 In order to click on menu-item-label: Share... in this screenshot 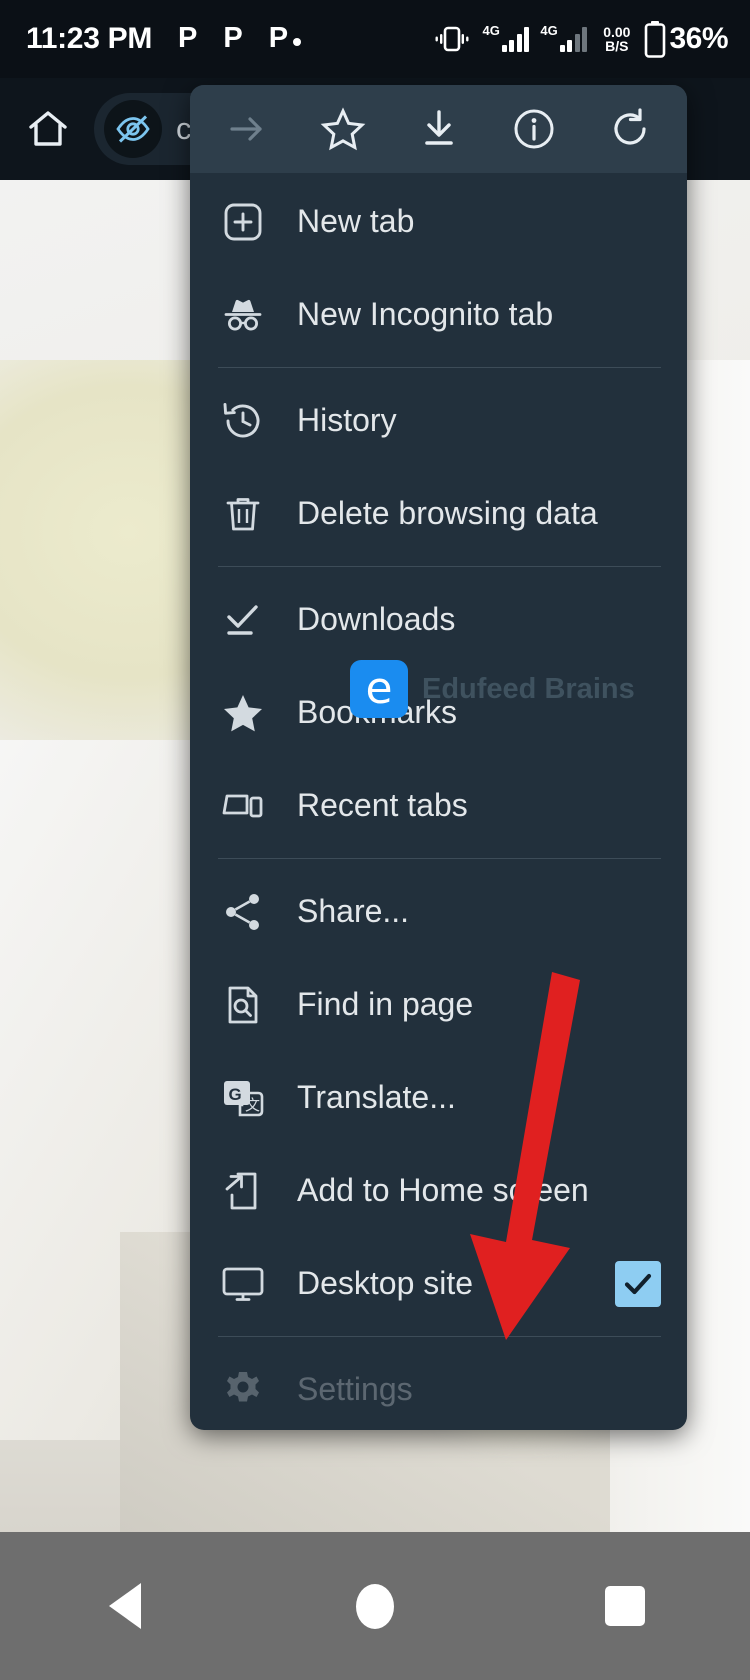, I will do `click(353, 911)`.